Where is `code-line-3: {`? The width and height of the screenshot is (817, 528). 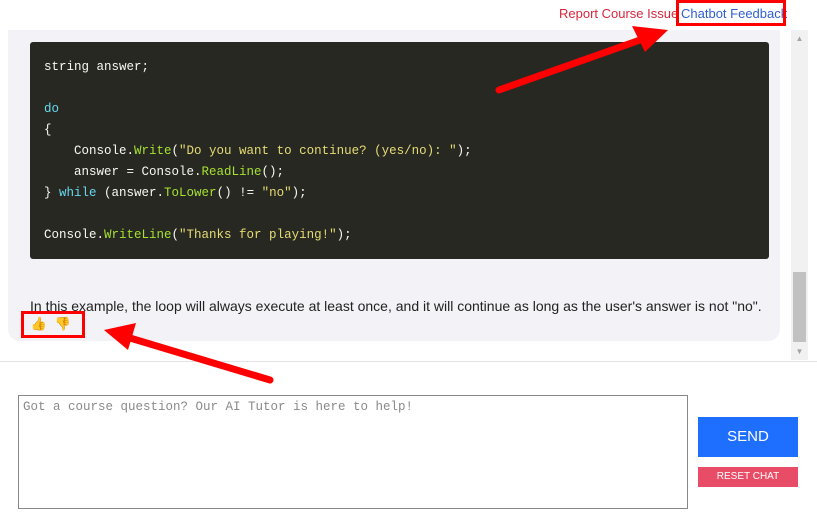
code-line-3: { is located at coordinates (48, 130).